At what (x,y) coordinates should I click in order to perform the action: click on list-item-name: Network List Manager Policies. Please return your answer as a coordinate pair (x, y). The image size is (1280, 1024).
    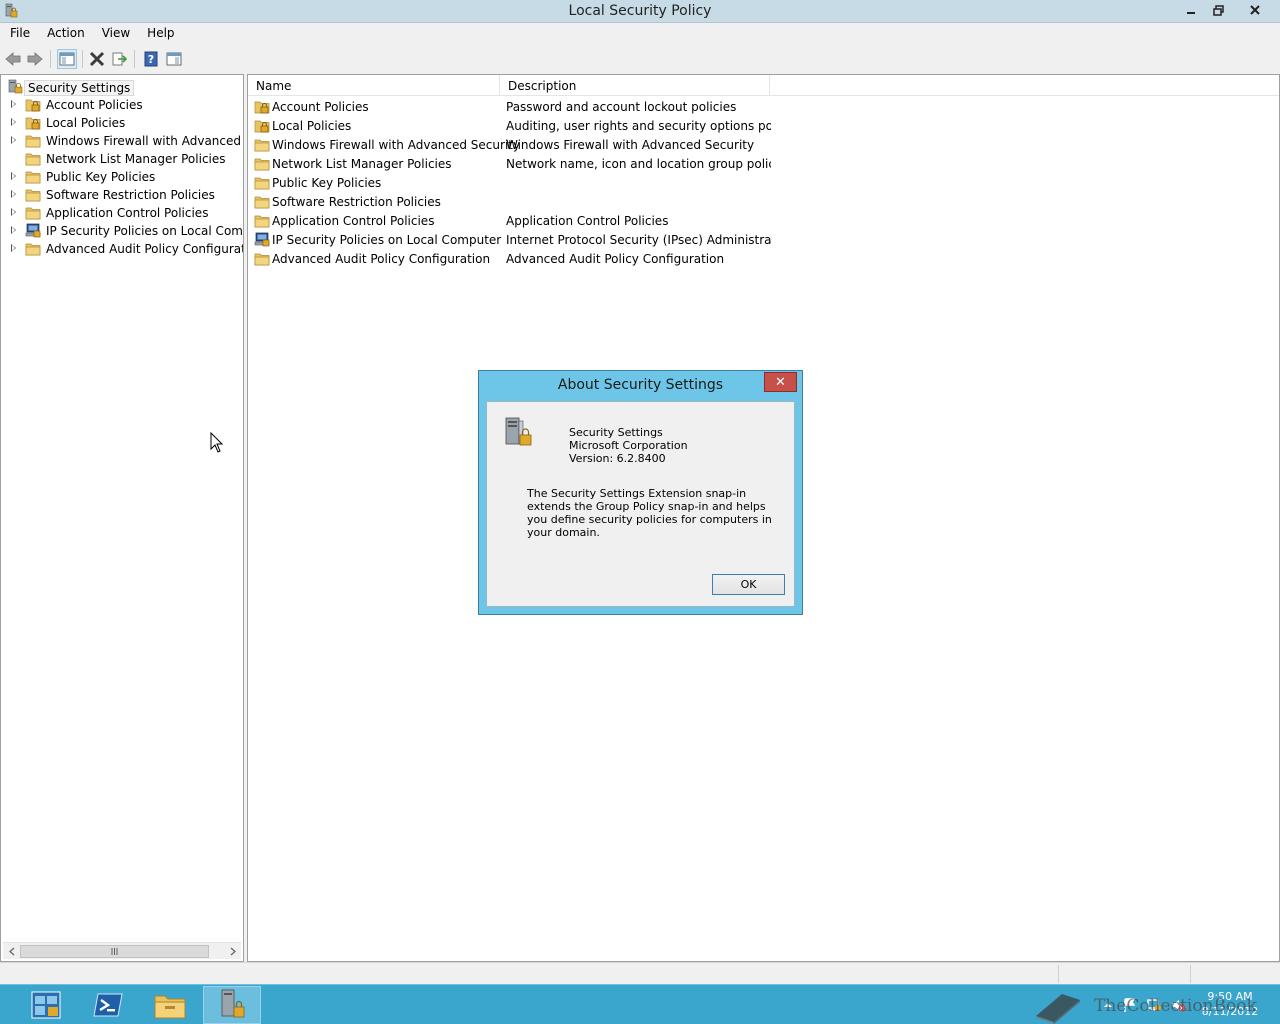
    Looking at the image, I should click on (362, 164).